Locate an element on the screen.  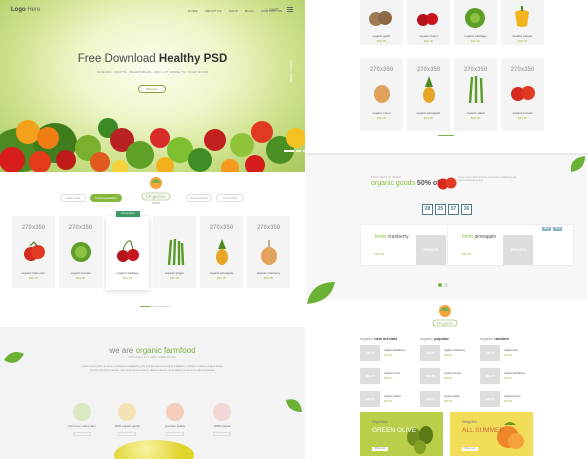
about-title: we are organic farmfood is located at coordinates (152, 350).